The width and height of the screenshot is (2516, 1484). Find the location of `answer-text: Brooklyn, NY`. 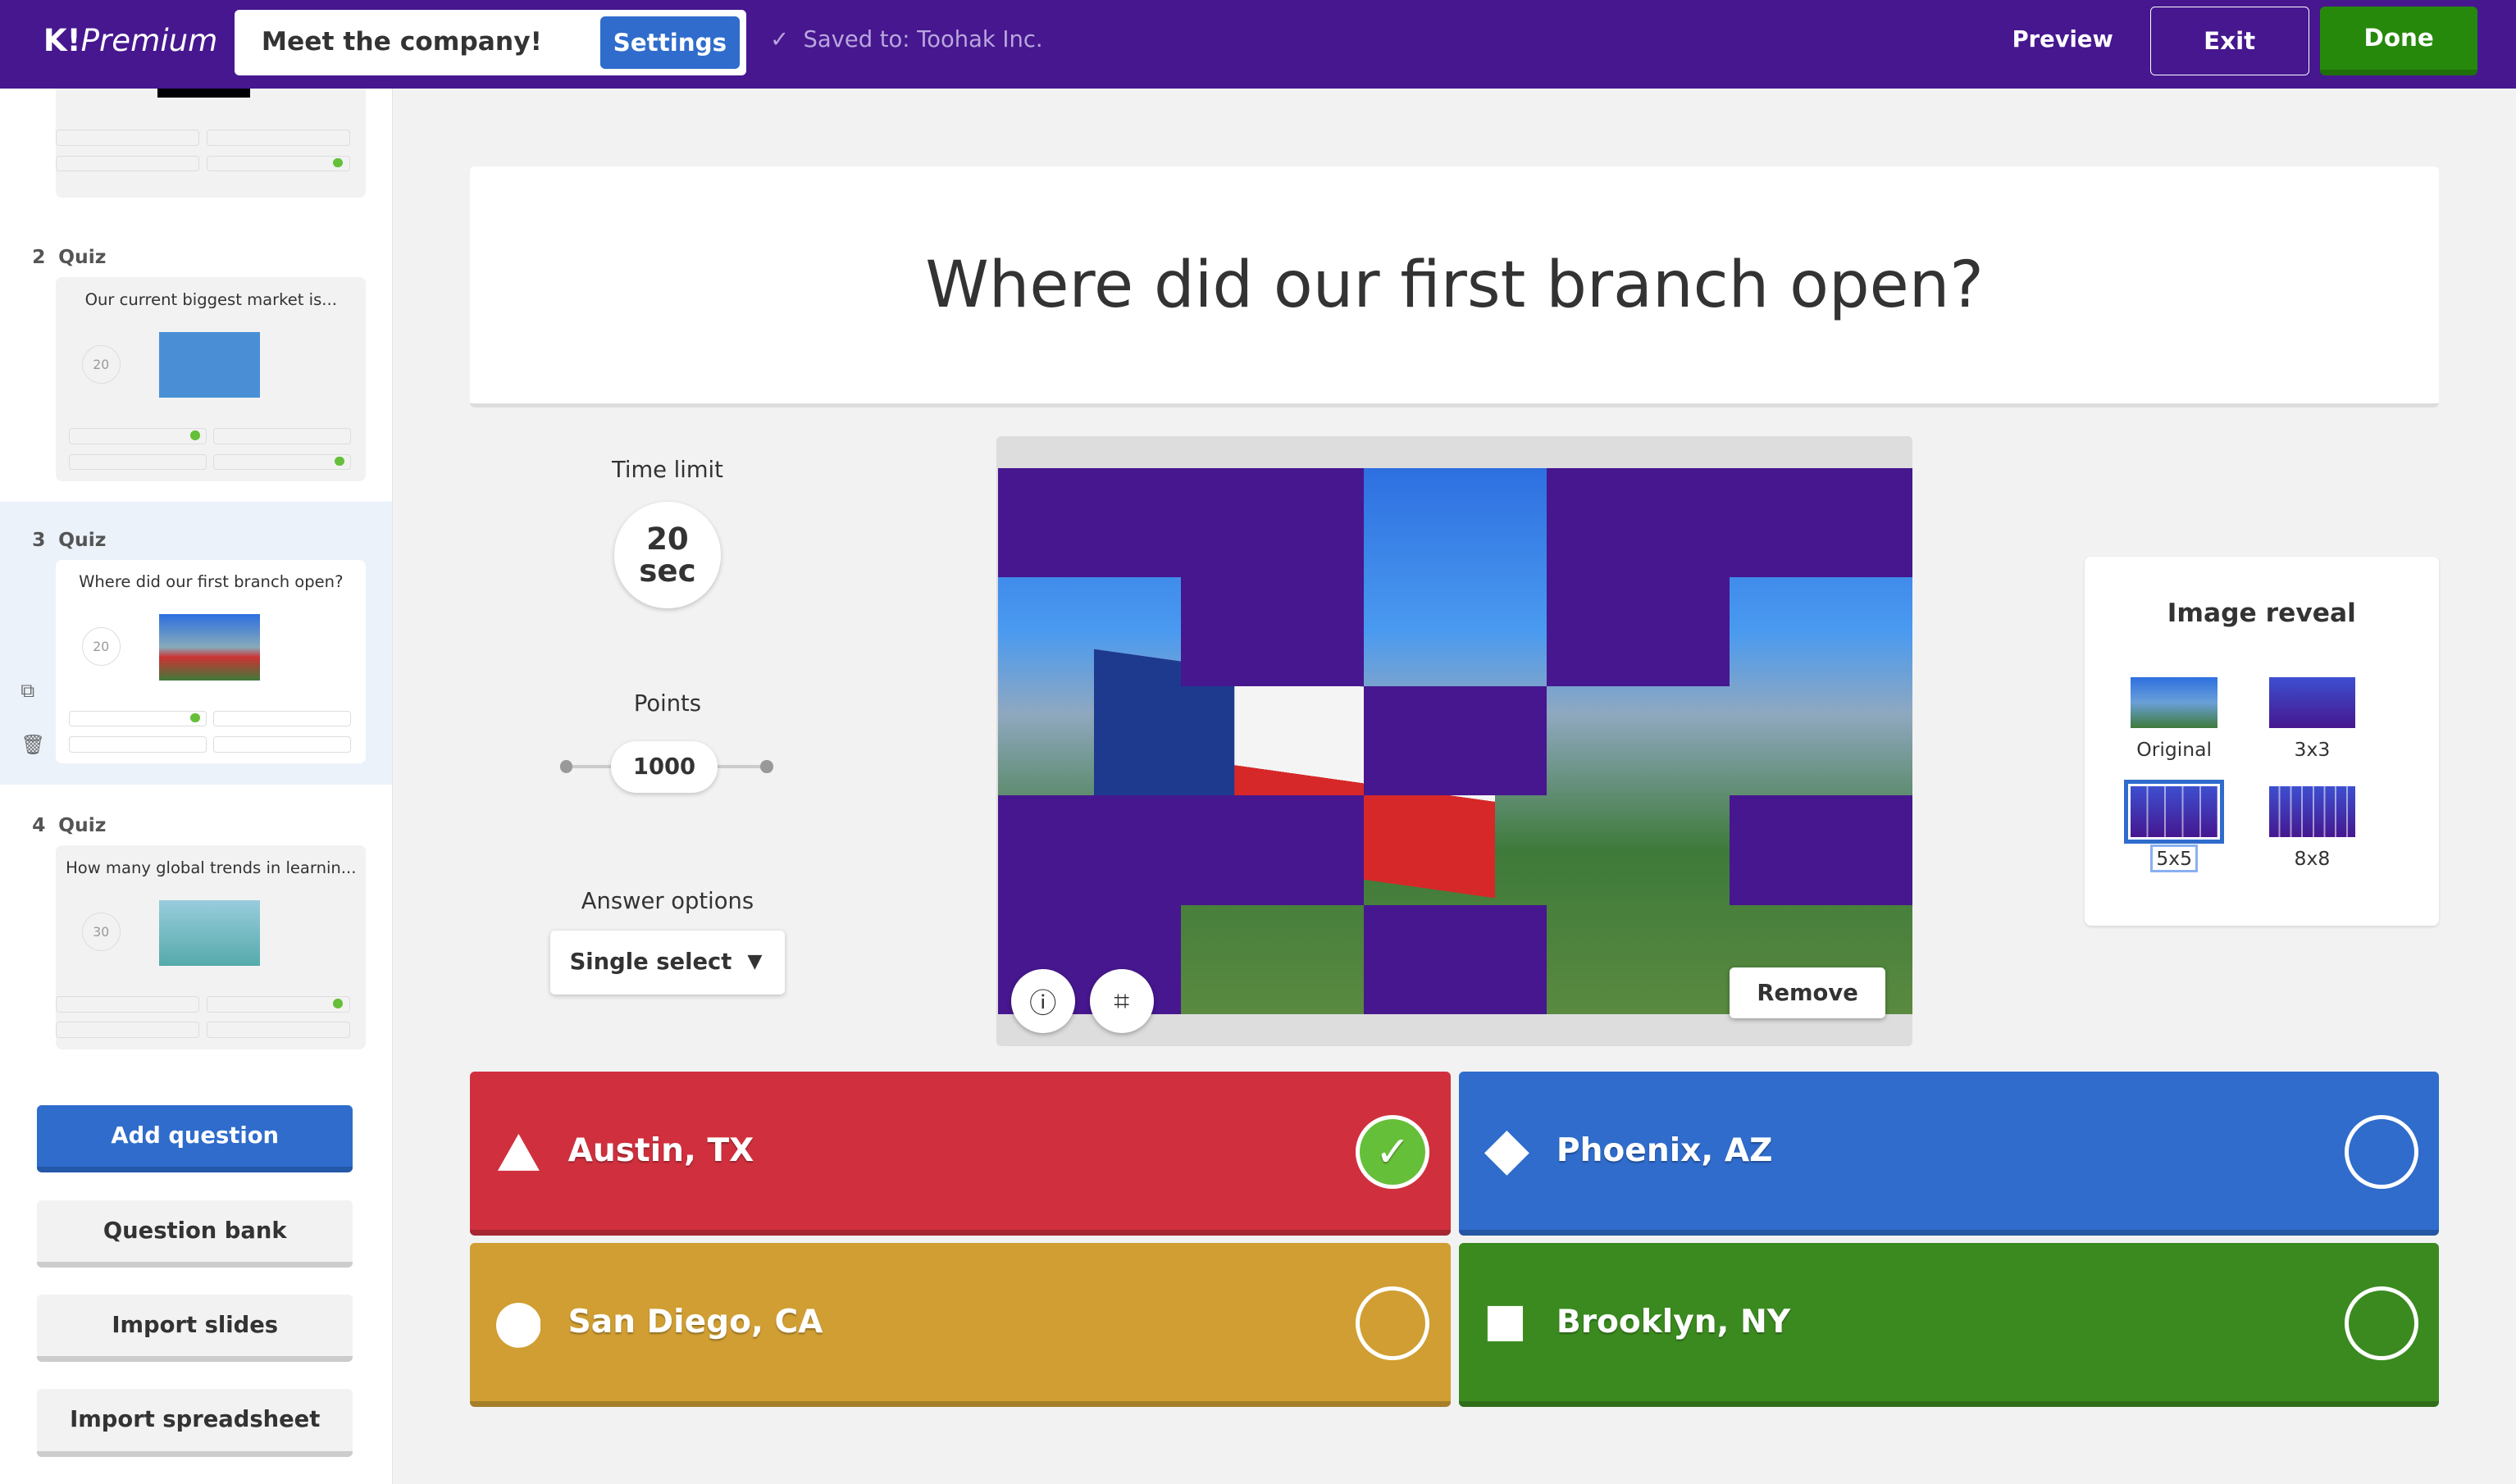

answer-text: Brooklyn, NY is located at coordinates (1674, 1322).